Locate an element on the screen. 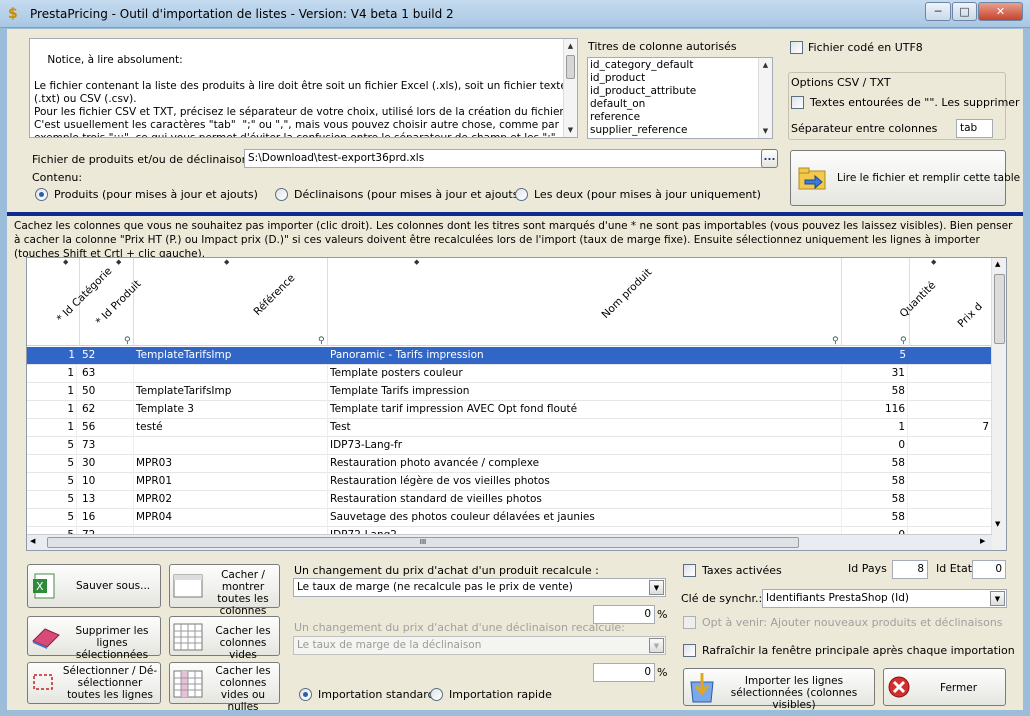 Image resolution: width=1030 pixels, height=716 pixels. table-row: 1 56 testé Test 1 7 is located at coordinates (509, 428).